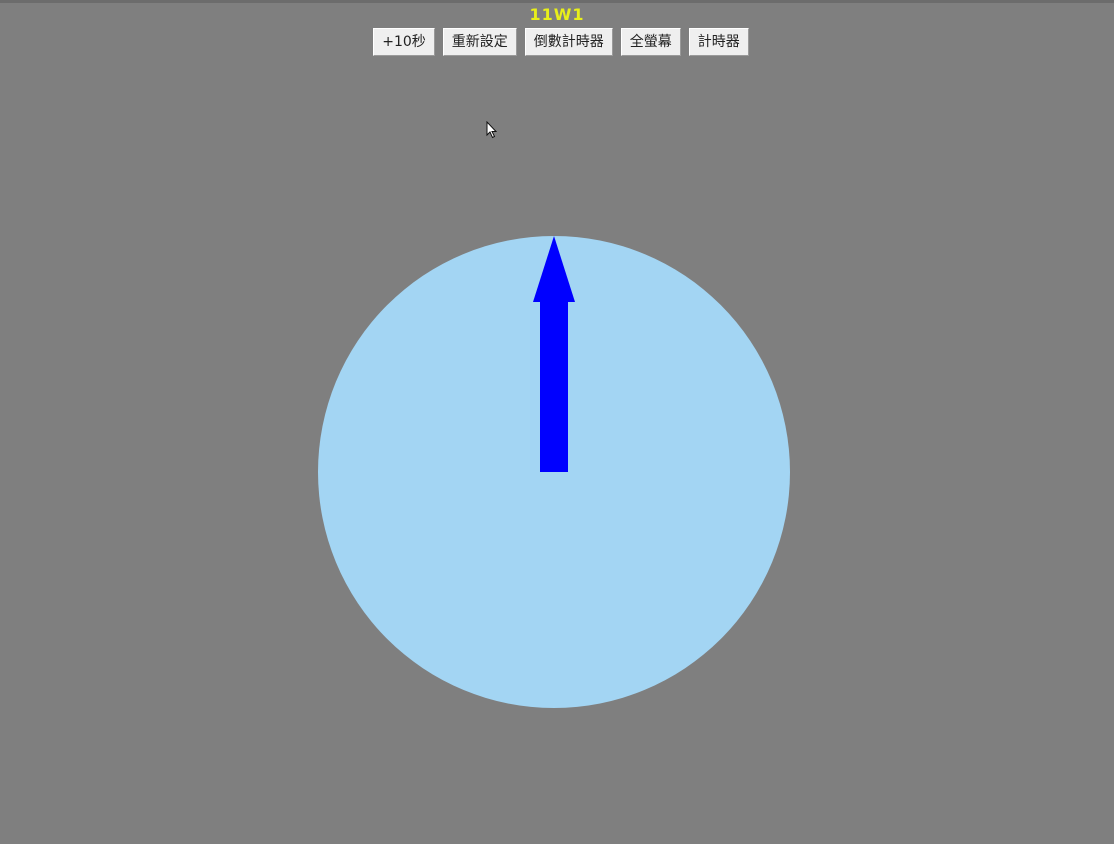 Image resolution: width=1114 pixels, height=844 pixels. What do you see at coordinates (554, 386) in the screenshot?
I see `hand-shaft` at bounding box center [554, 386].